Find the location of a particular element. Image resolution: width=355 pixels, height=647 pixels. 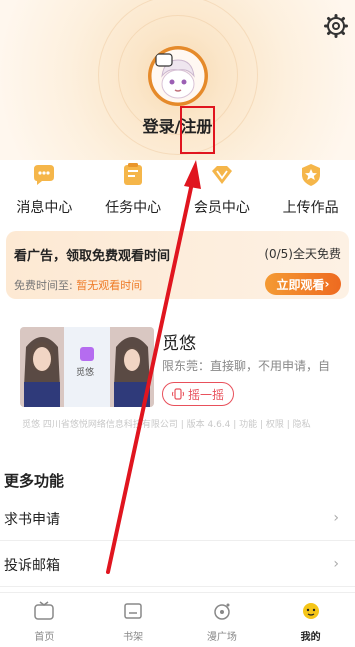

tab-label: 首页 is located at coordinates (44, 637).